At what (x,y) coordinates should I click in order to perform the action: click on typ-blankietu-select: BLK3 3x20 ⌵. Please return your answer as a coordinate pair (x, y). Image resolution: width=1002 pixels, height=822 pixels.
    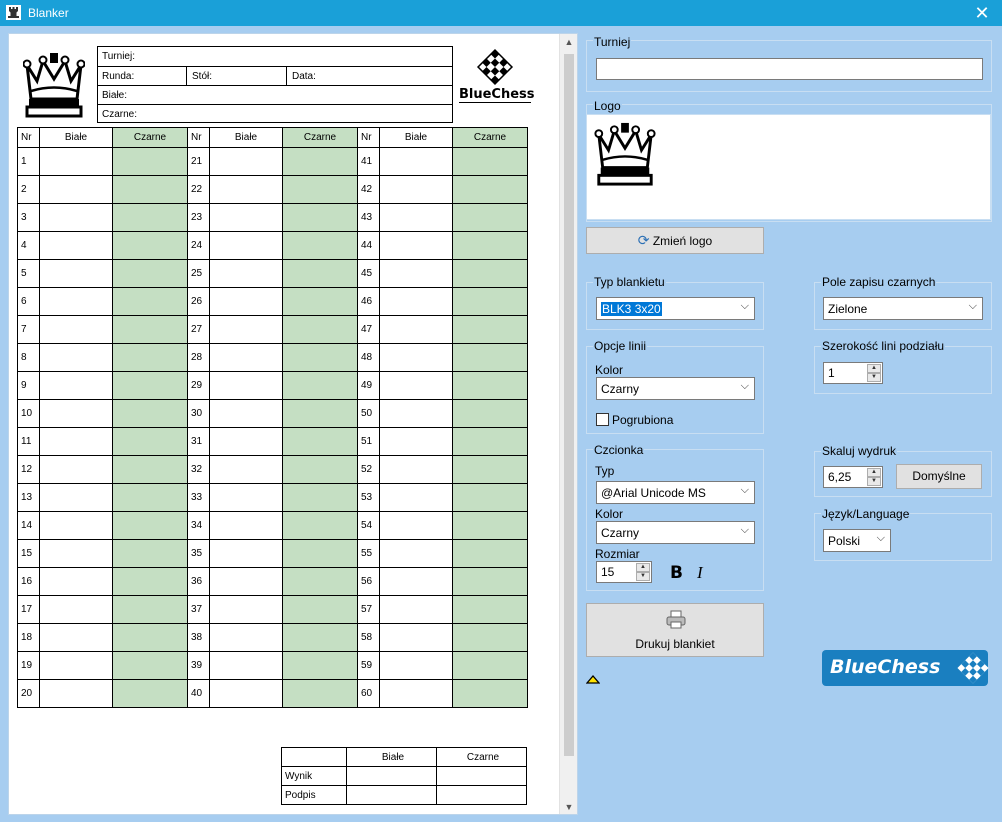
    Looking at the image, I should click on (675, 308).